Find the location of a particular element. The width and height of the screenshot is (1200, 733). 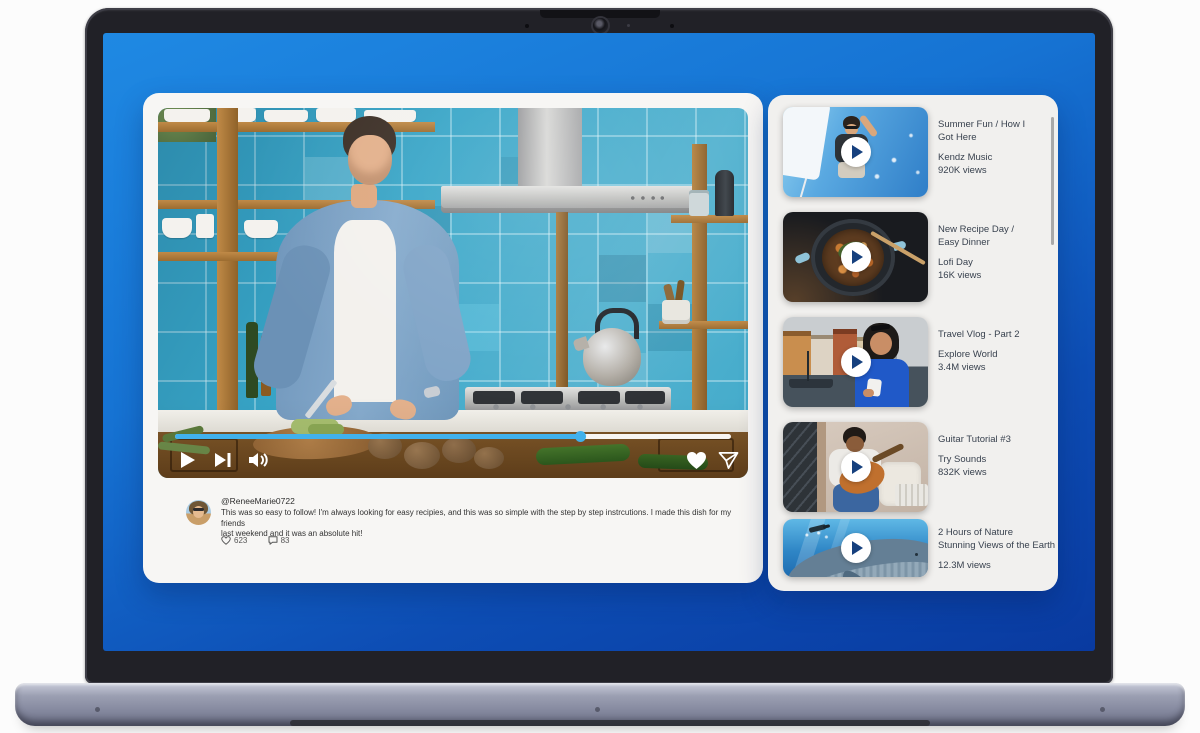

laptop-base-foot is located at coordinates (610, 723).